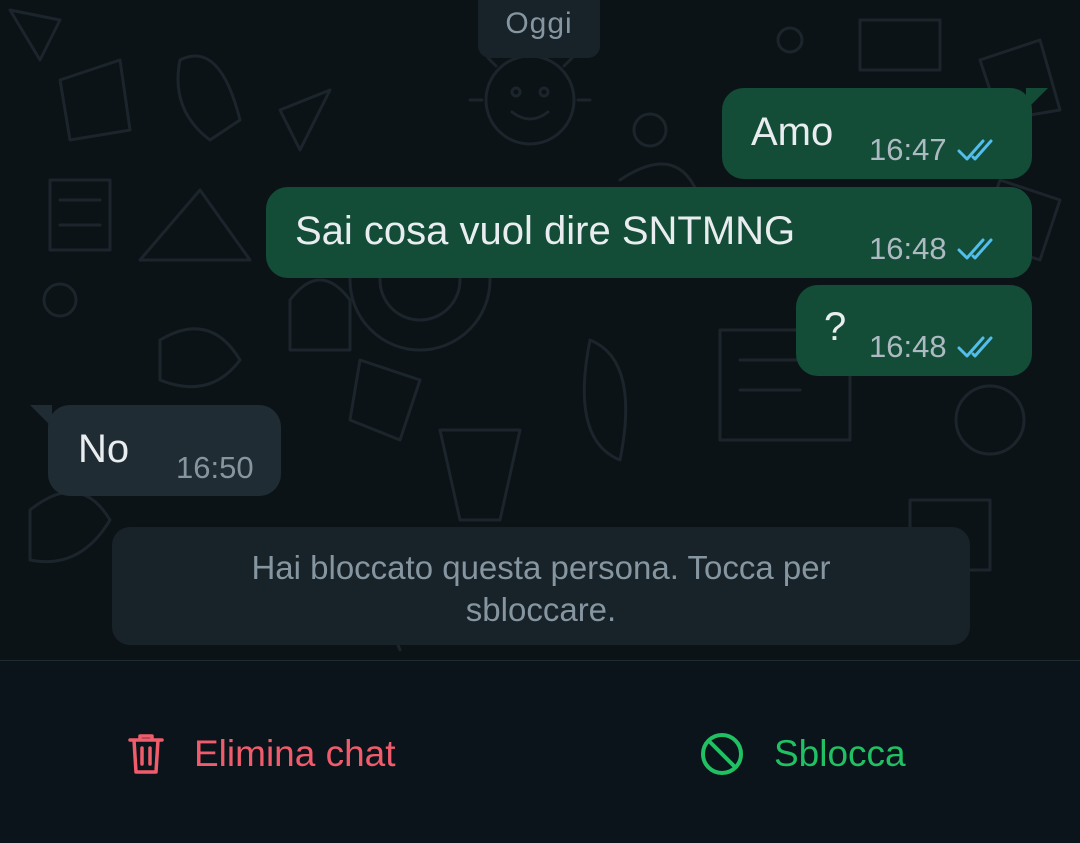 This screenshot has height=843, width=1080. I want to click on message-text: ?, so click(835, 327).